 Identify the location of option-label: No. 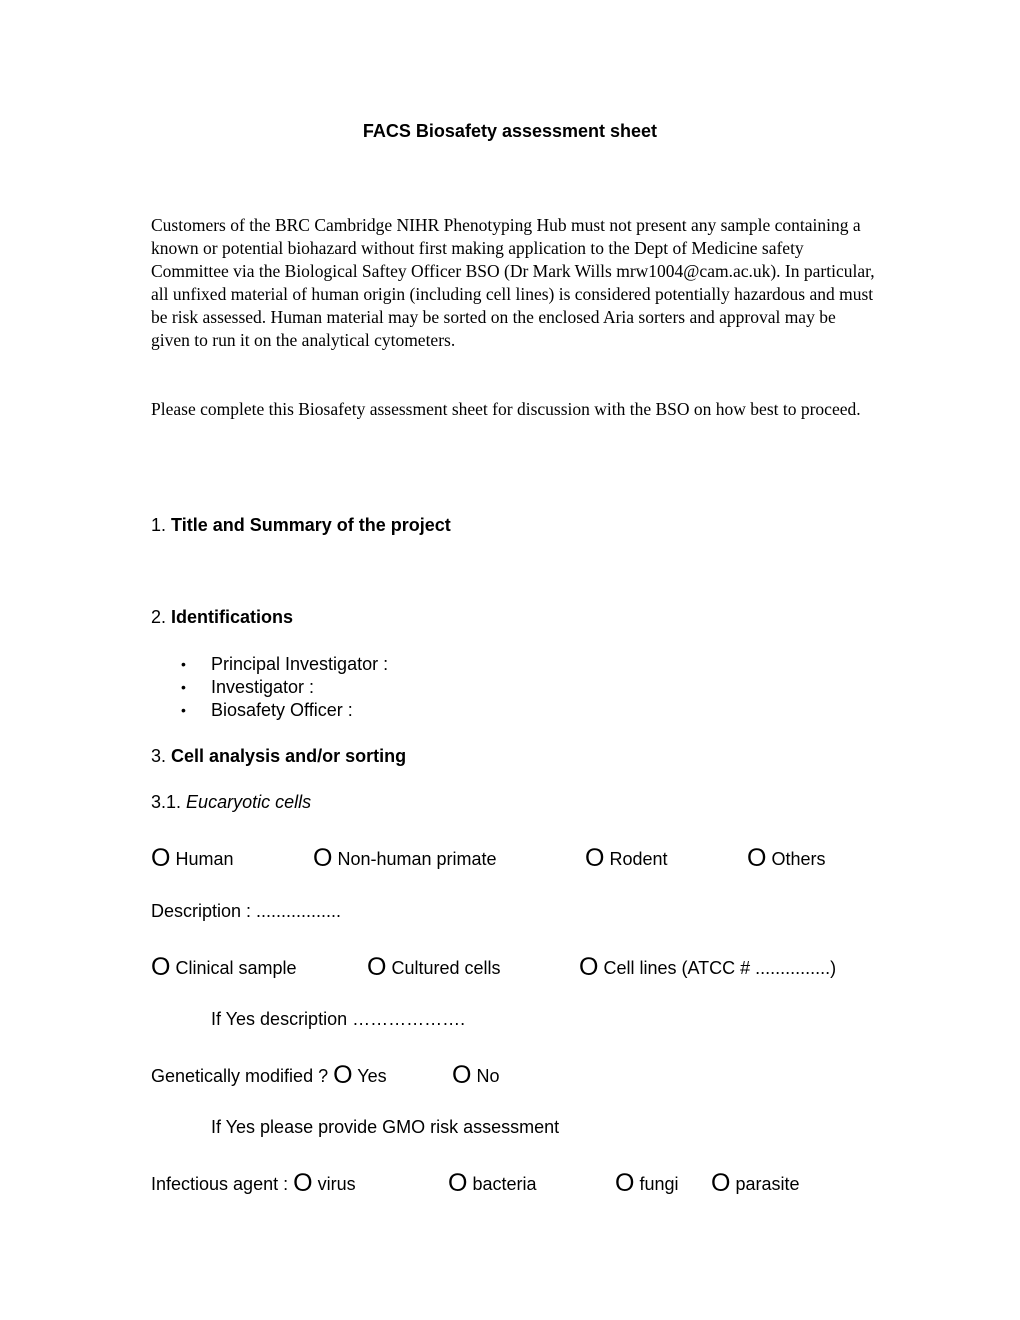
(488, 1076).